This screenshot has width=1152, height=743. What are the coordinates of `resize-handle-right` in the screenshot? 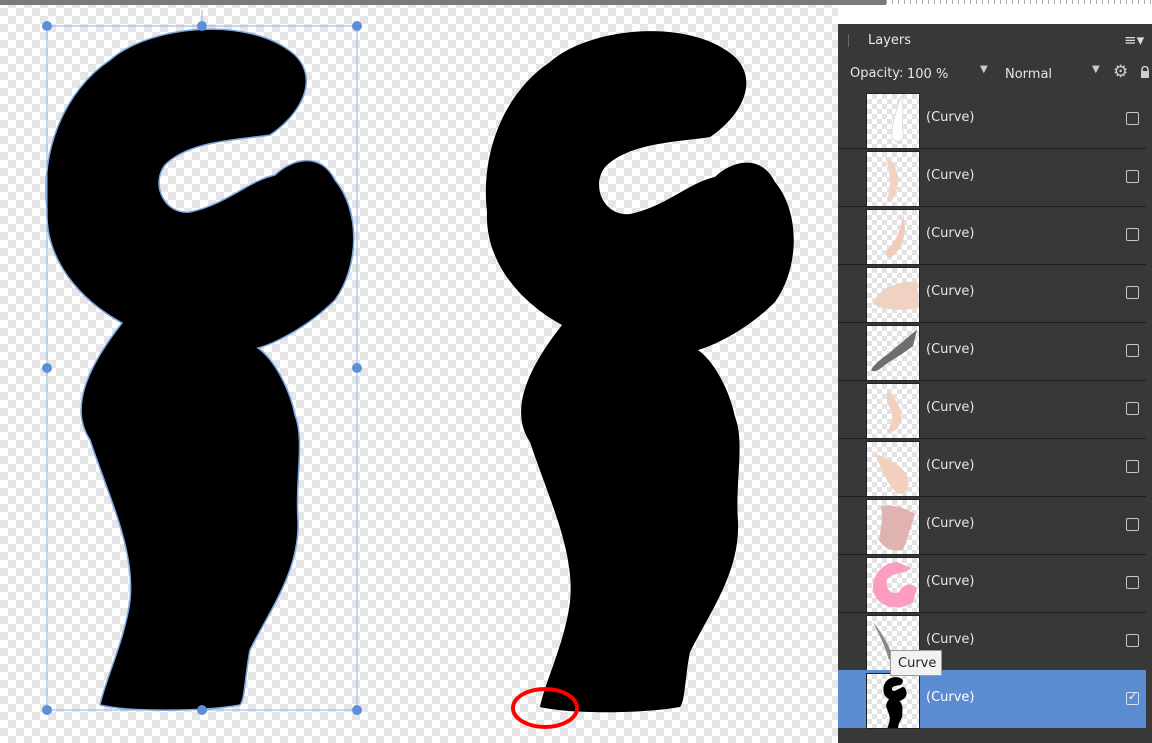 It's located at (357, 368).